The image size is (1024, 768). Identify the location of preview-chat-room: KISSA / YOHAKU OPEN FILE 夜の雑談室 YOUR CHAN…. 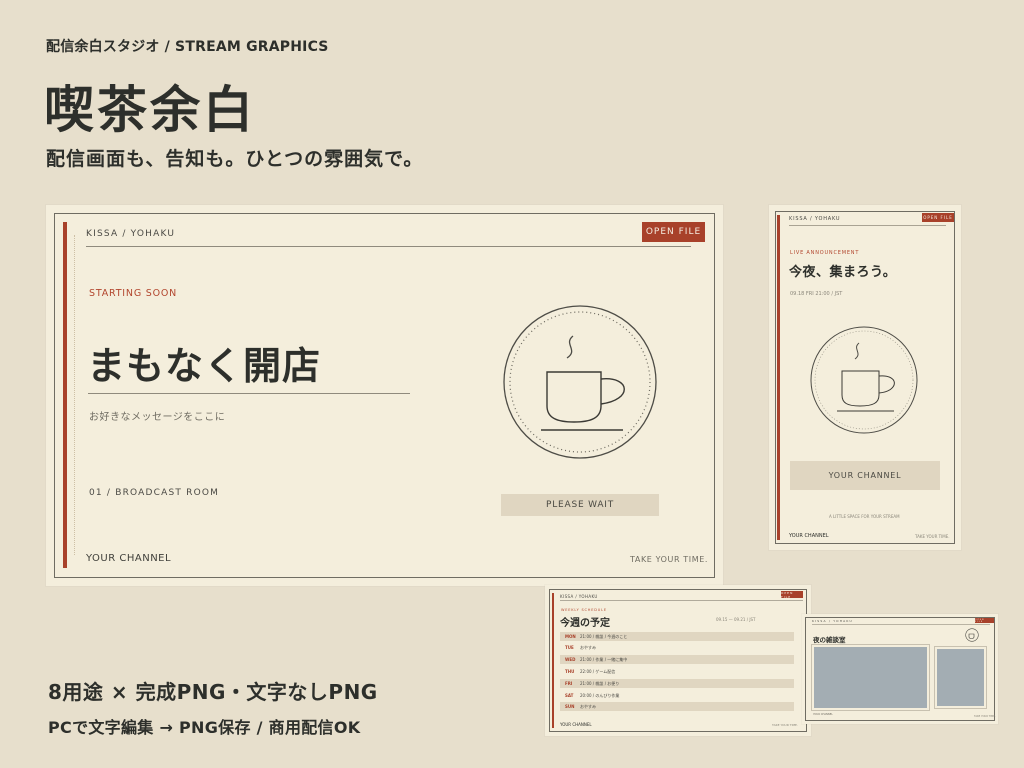
(900, 669).